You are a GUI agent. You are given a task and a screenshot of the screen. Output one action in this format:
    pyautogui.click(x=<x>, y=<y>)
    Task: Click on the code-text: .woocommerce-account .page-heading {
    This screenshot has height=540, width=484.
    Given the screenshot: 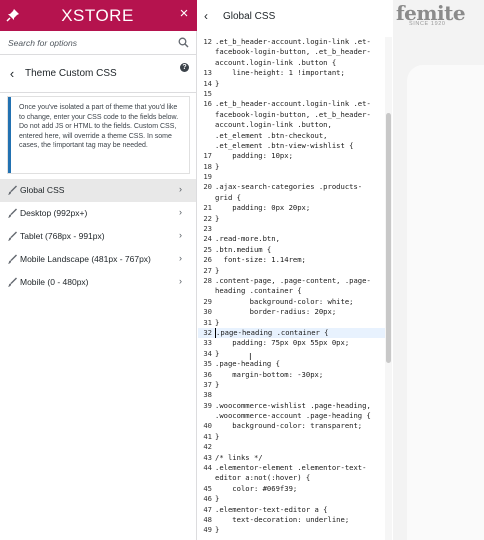 What is the action you would take?
    pyautogui.click(x=293, y=416)
    